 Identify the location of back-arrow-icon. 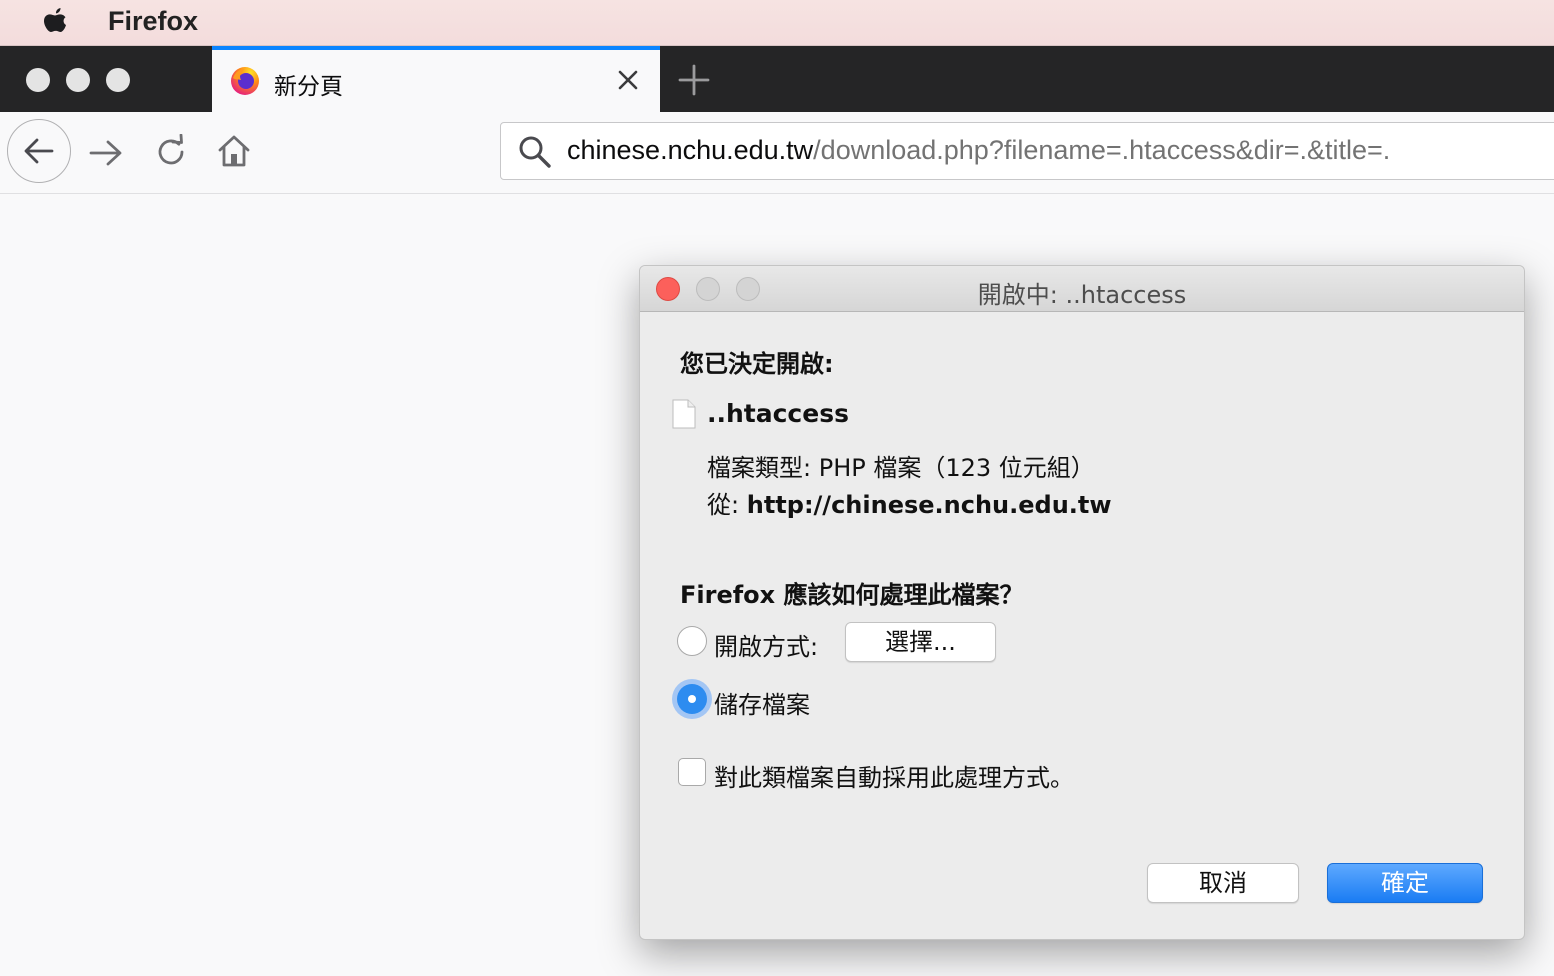
(39, 151).